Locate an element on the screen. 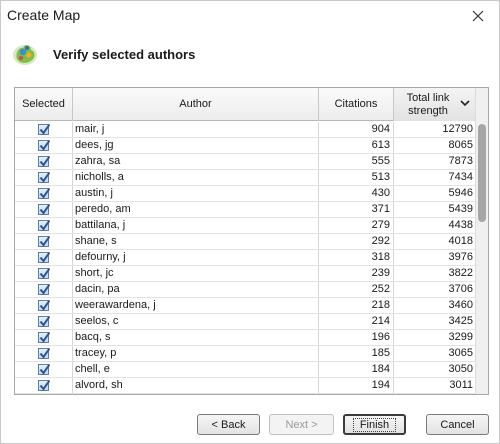 This screenshot has height=444, width=500. table-row: short, jc 239 3822 is located at coordinates (245, 274).